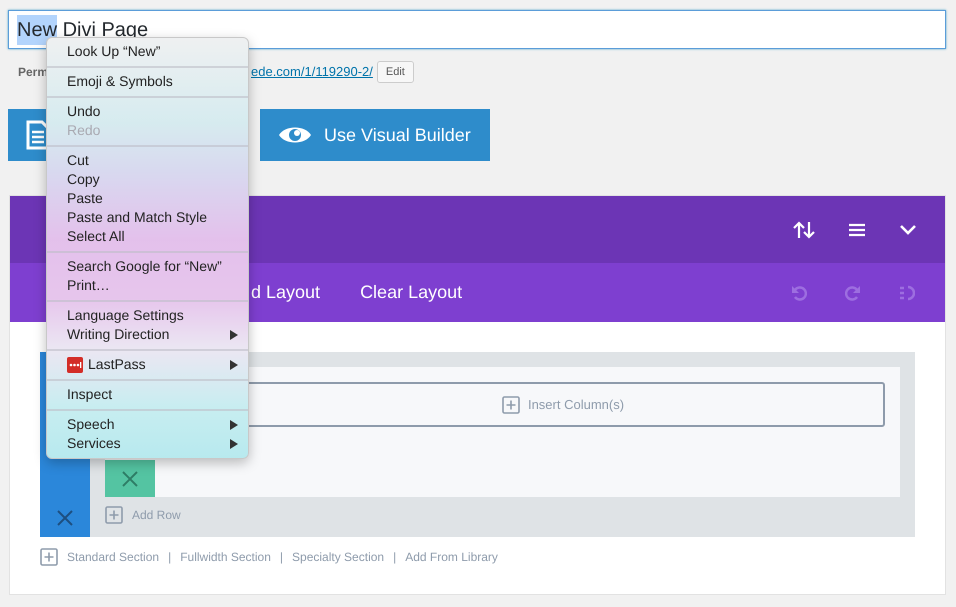 The height and width of the screenshot is (607, 956). What do you see at coordinates (312, 72) in the screenshot?
I see `permalink-link: ede.com/1/119290-2/` at bounding box center [312, 72].